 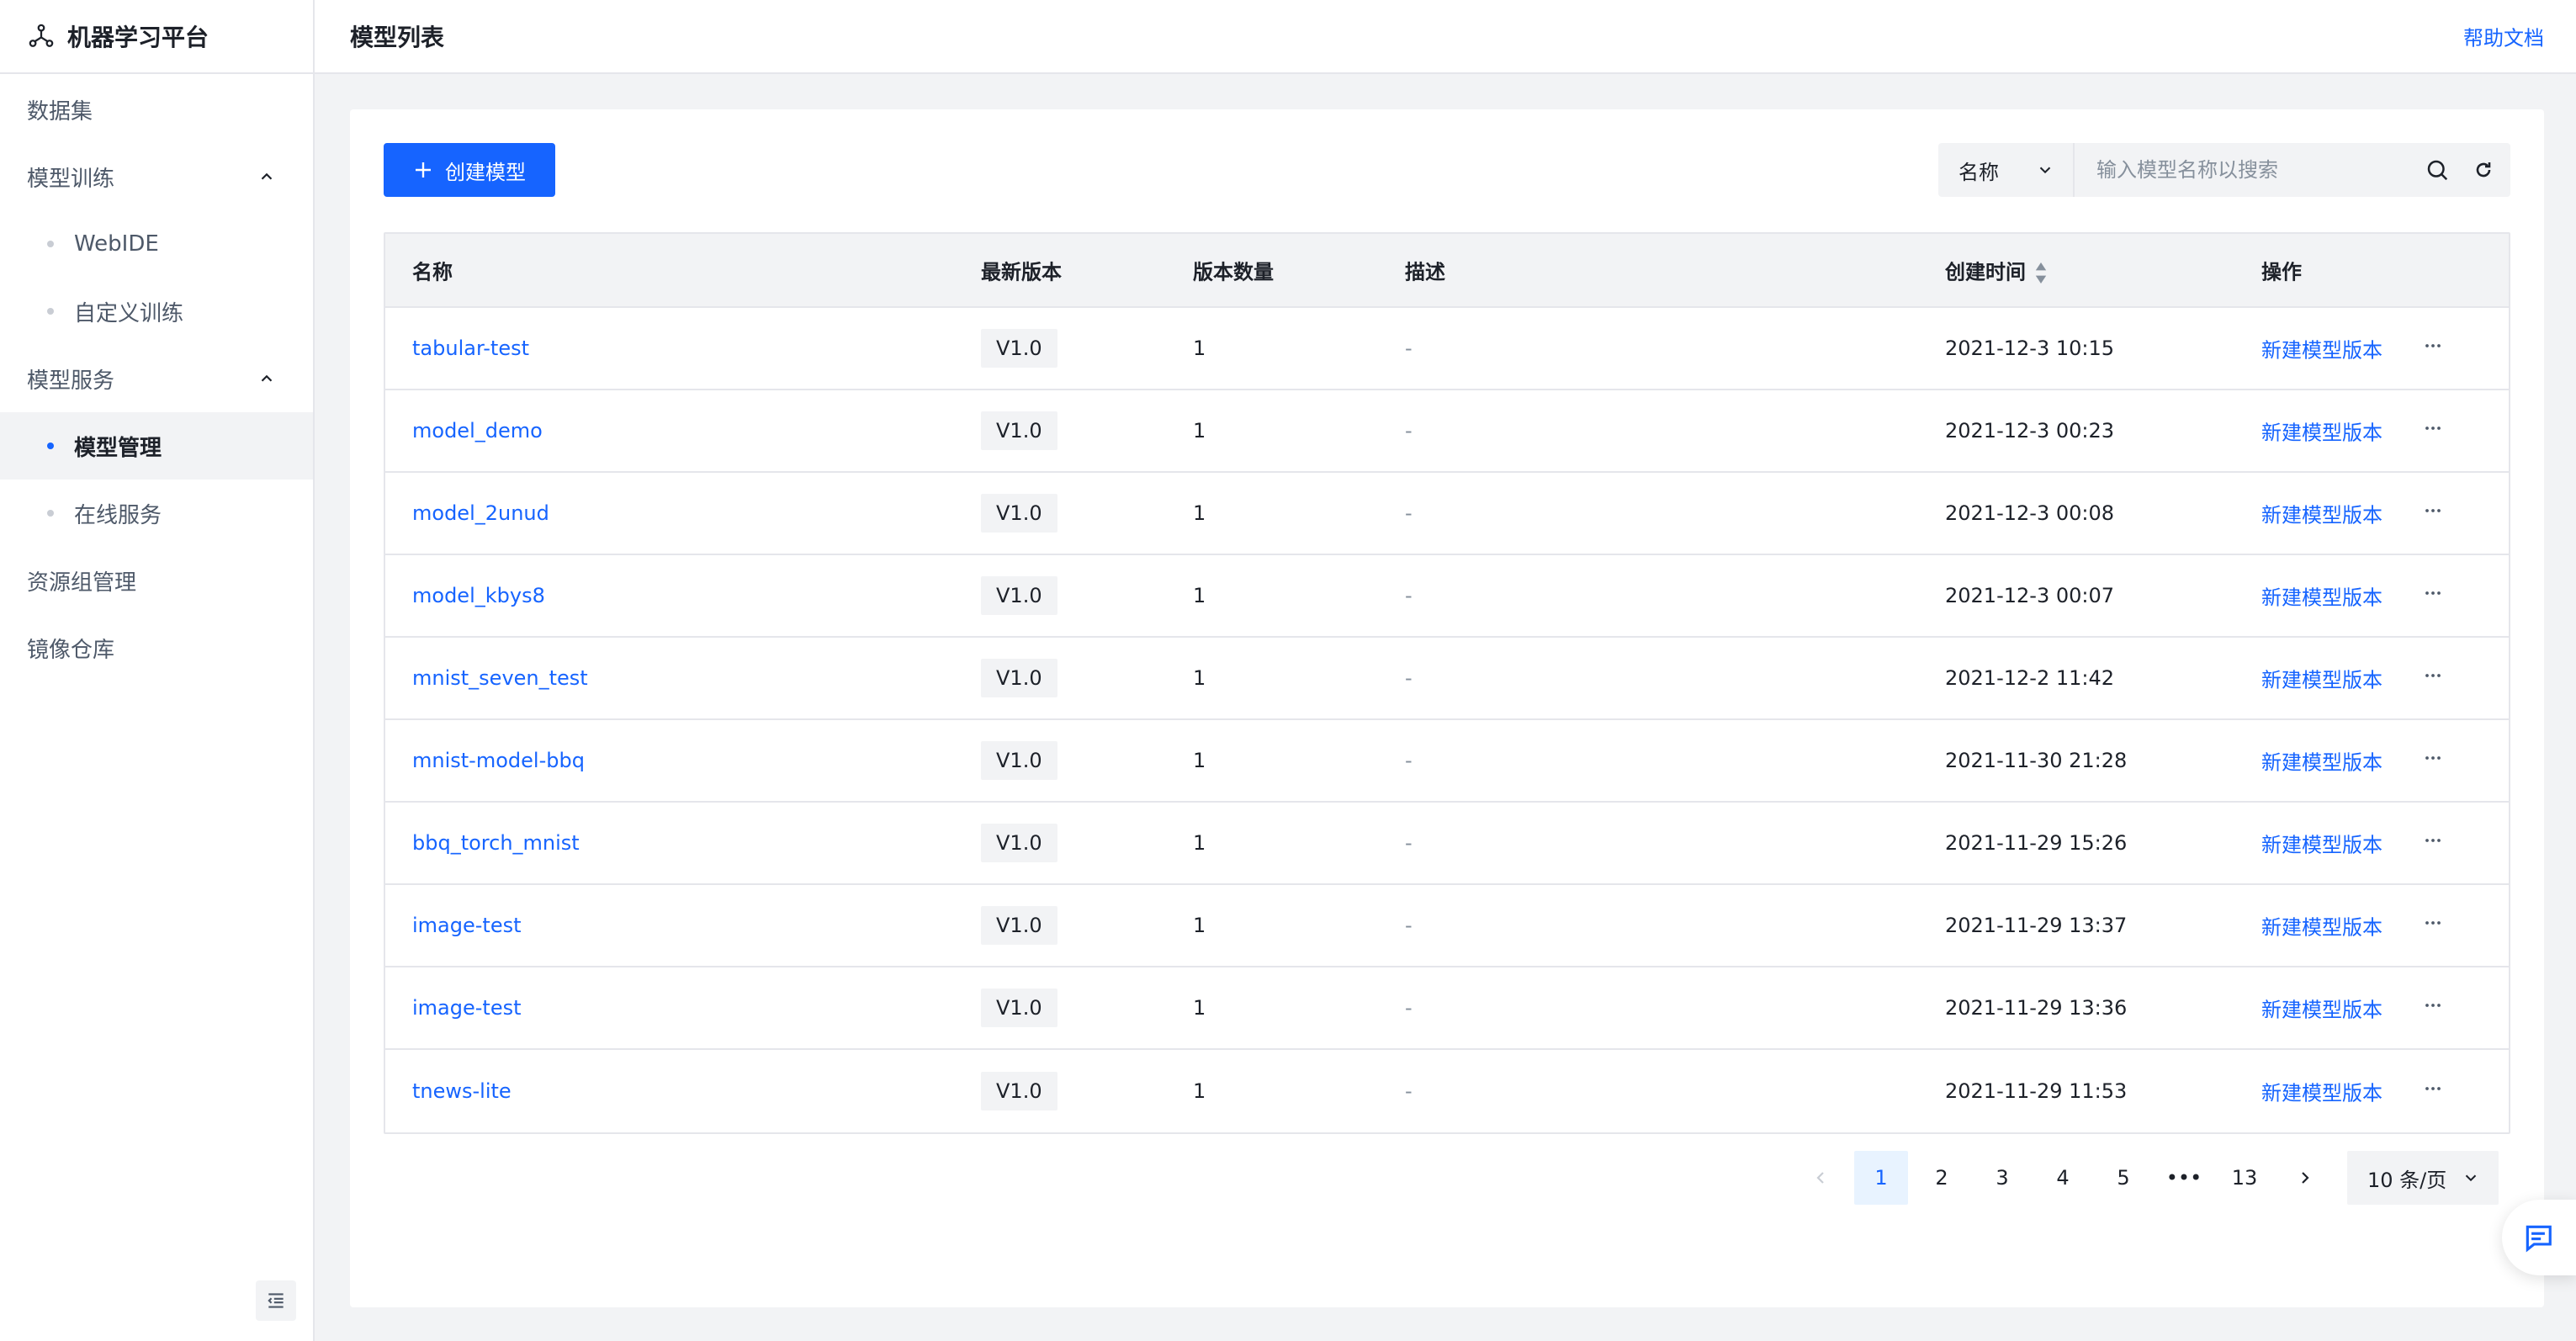 I want to click on table-row: model_kbys8 V1.0 1 - 2021-12-3 00:07 新建模型版本, so click(x=1447, y=596).